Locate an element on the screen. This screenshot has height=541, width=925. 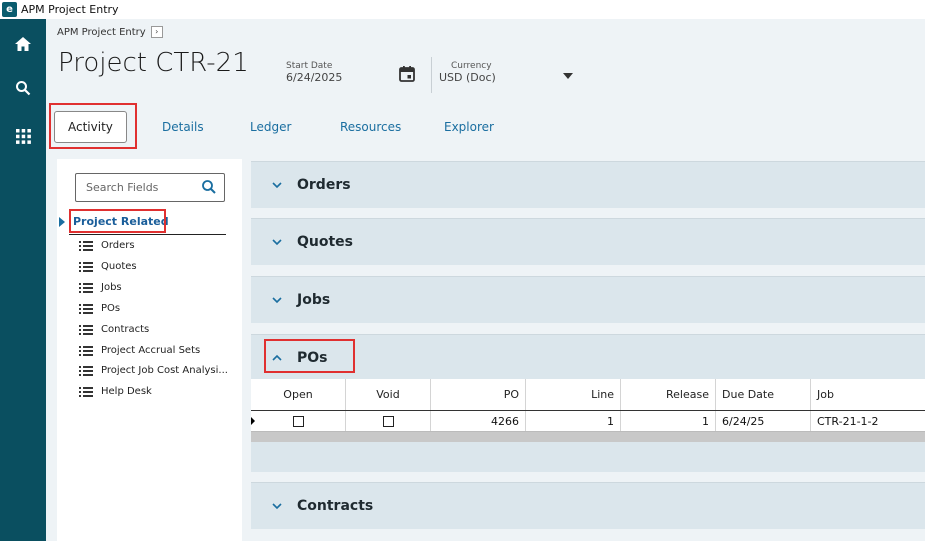
cell-open is located at coordinates (298, 421).